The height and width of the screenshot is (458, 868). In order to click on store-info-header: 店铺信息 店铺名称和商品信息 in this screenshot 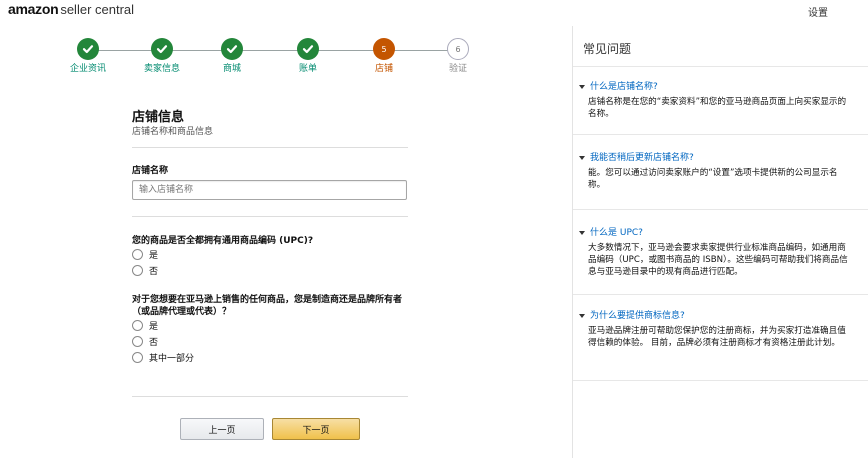, I will do `click(270, 119)`.